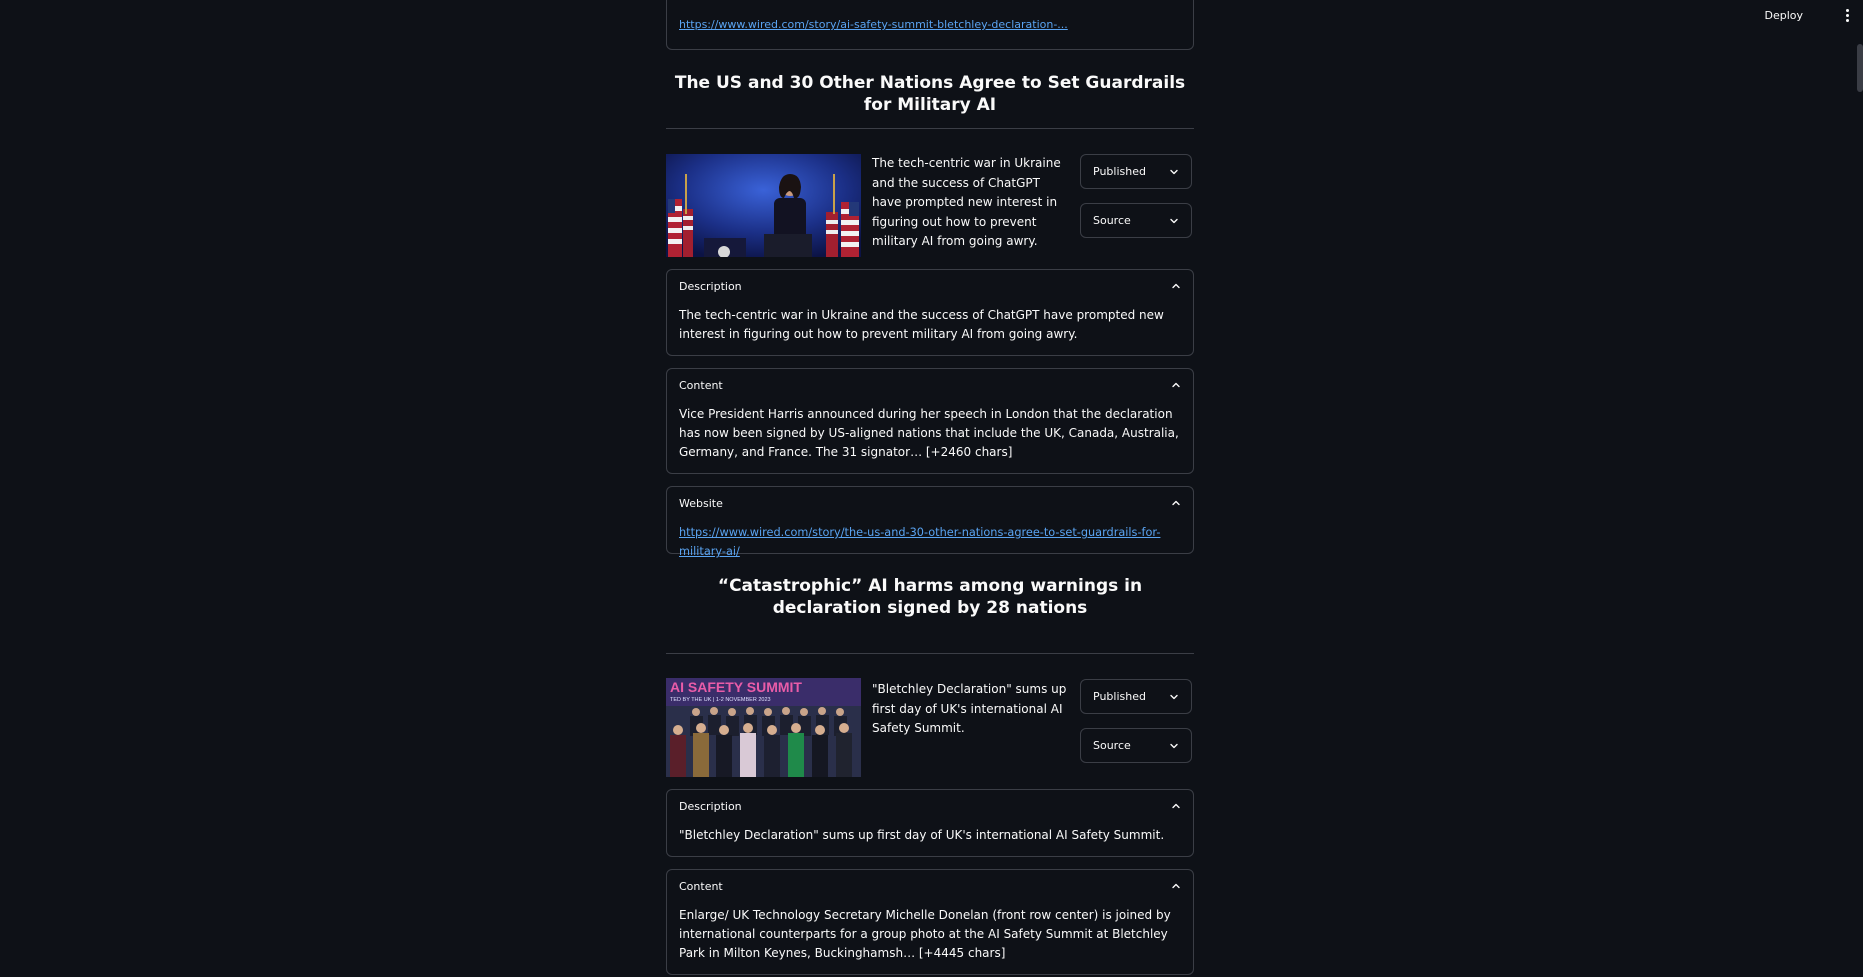 This screenshot has width=1863, height=977. I want to click on deploy-button: Deploy, so click(1783, 15).